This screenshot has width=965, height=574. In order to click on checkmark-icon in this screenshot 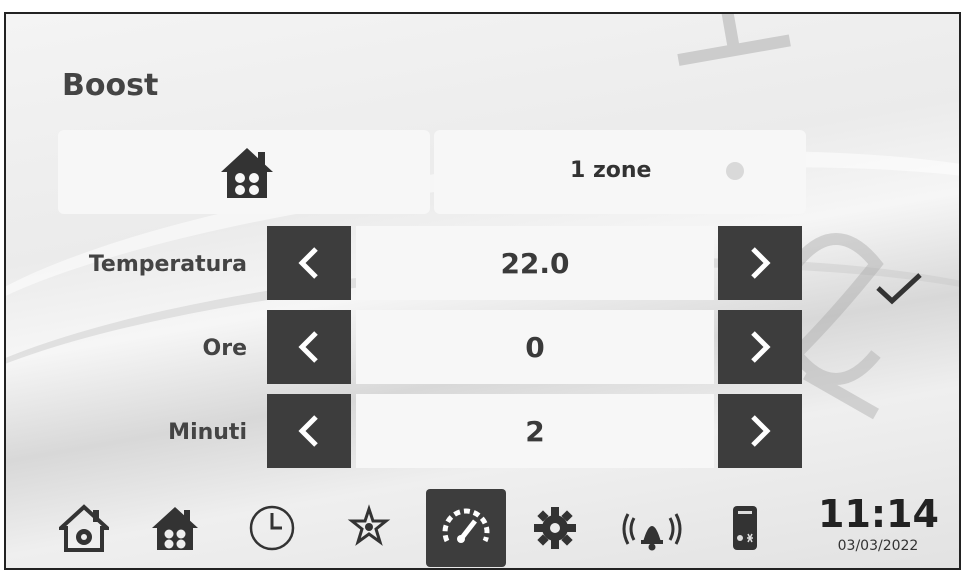, I will do `click(899, 289)`.